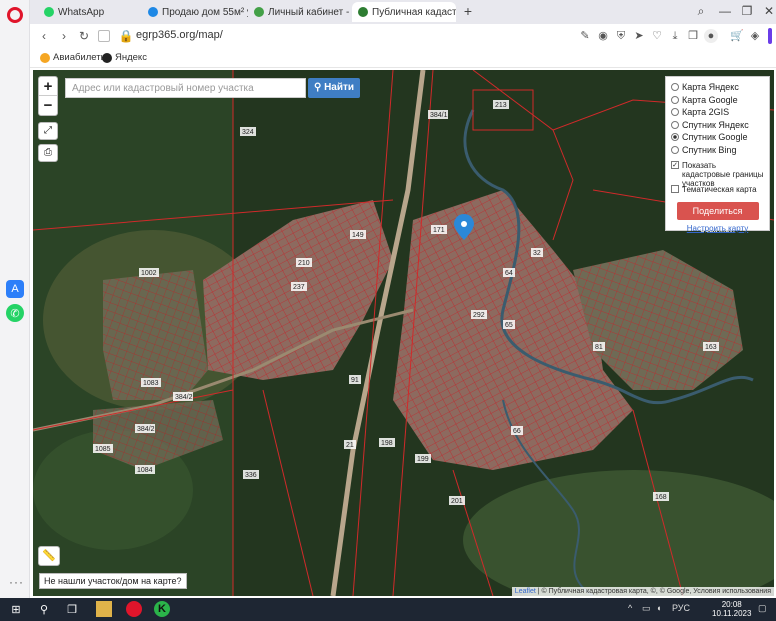 The height and width of the screenshot is (621, 776). Describe the element at coordinates (300, 12) in the screenshot. I see `tab-cabinet: Личный кабинет - Мои с` at that location.